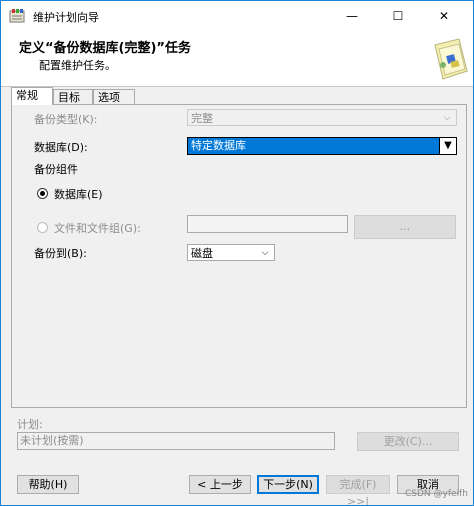 This screenshot has width=474, height=506. What do you see at coordinates (17, 16) in the screenshot?
I see `maintenance-plan-icon` at bounding box center [17, 16].